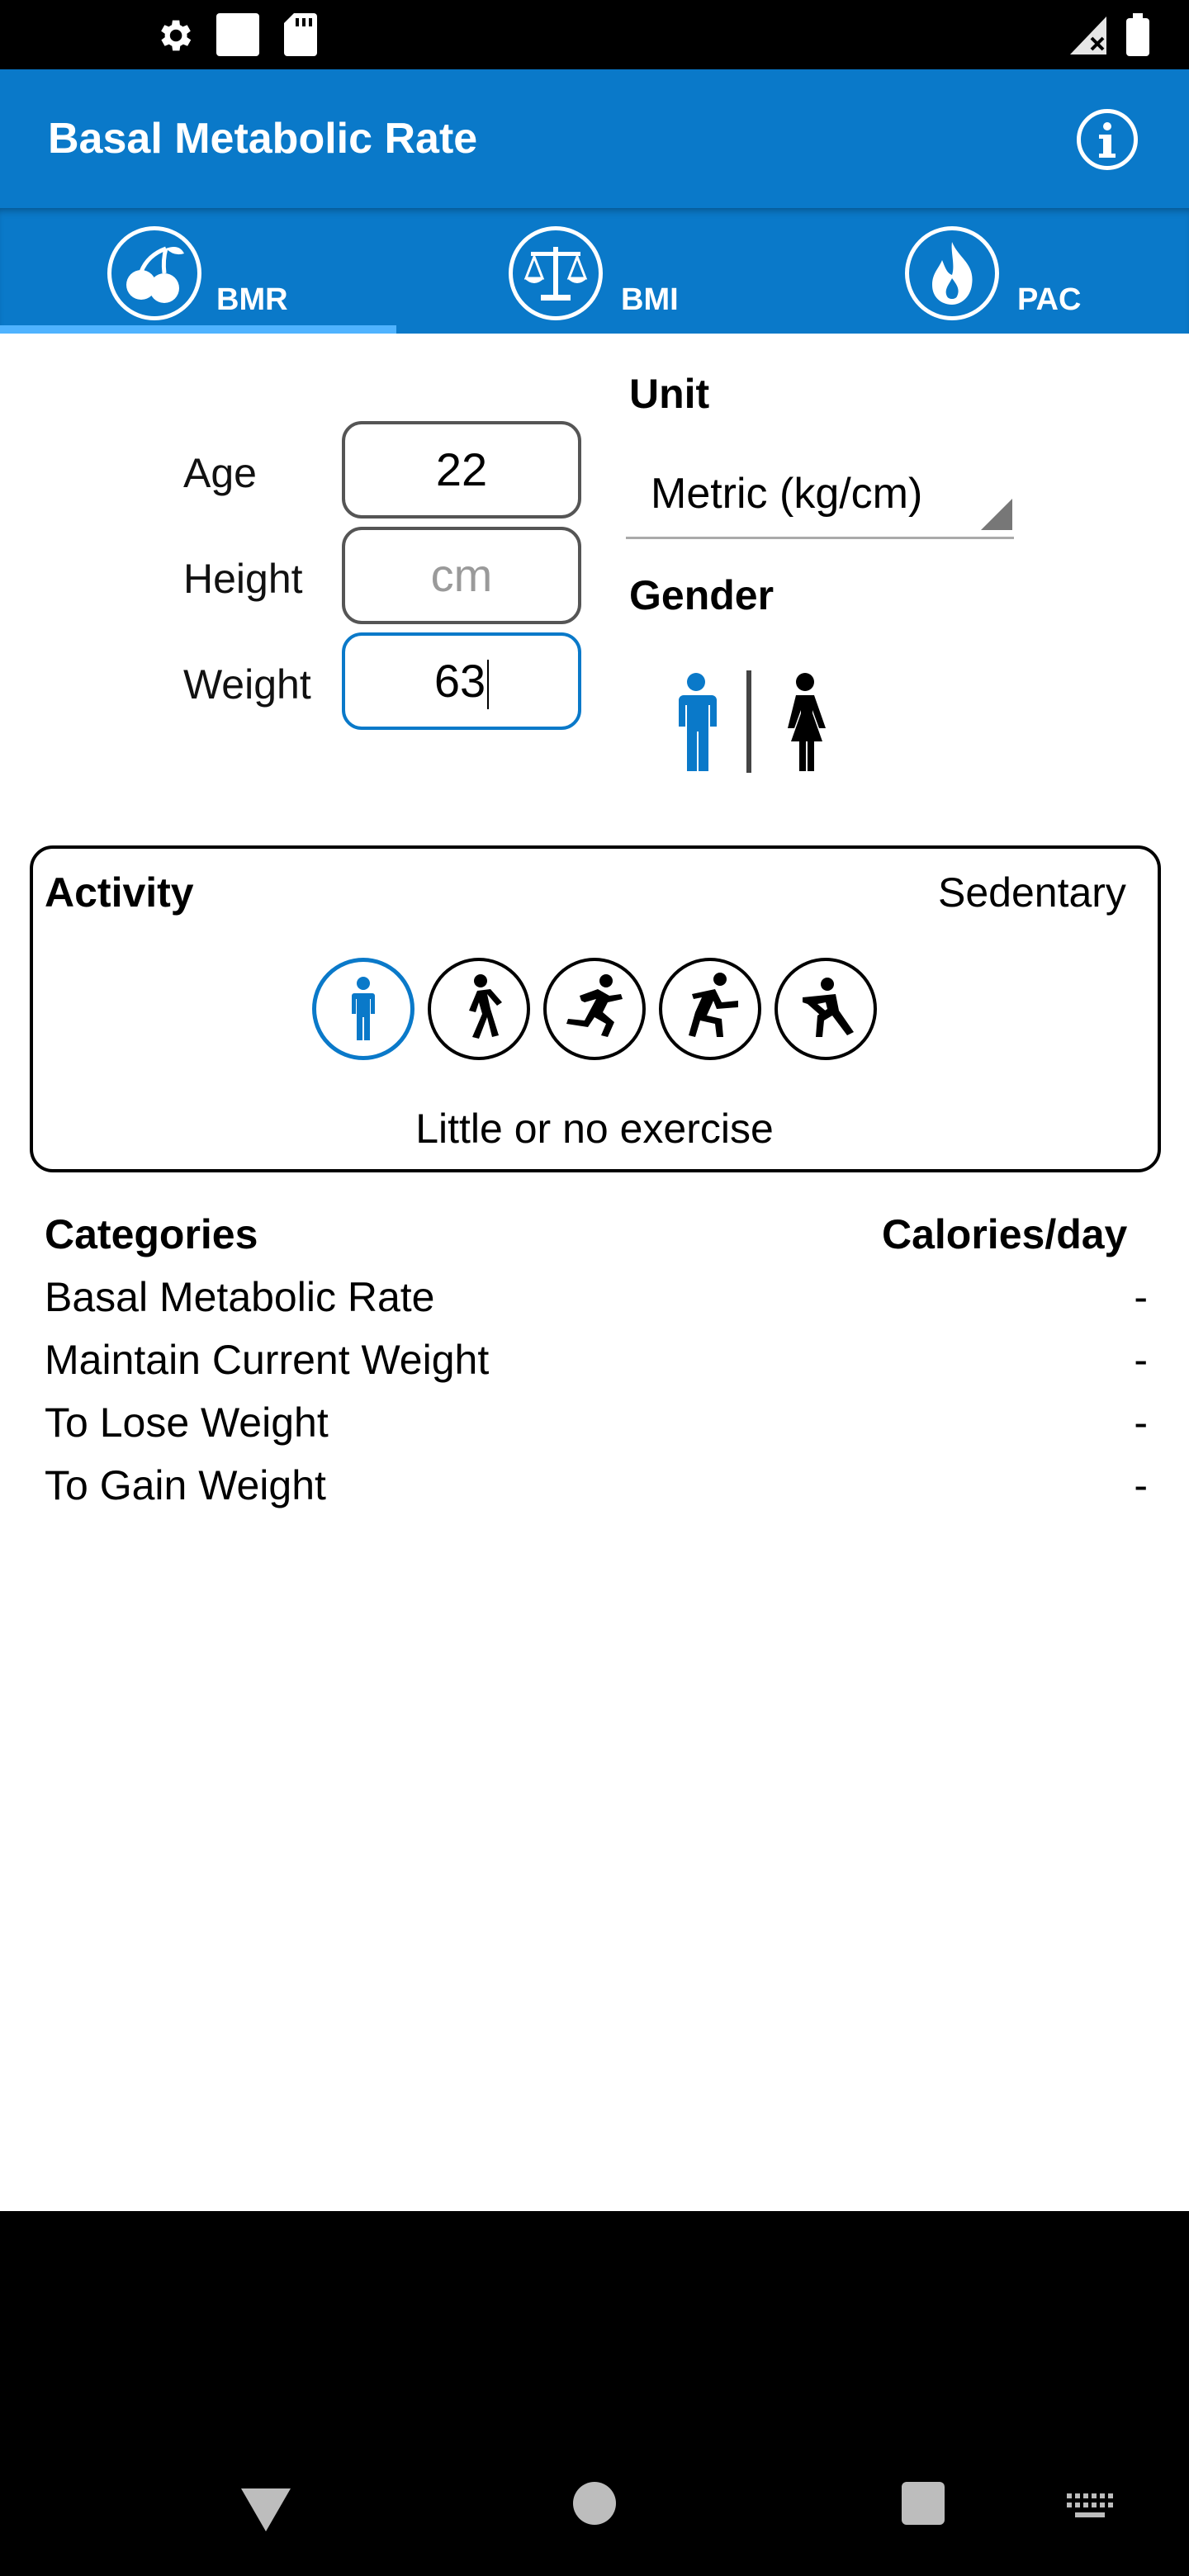 The width and height of the screenshot is (1189, 2576). What do you see at coordinates (594, 1005) in the screenshot?
I see `running-person-icon` at bounding box center [594, 1005].